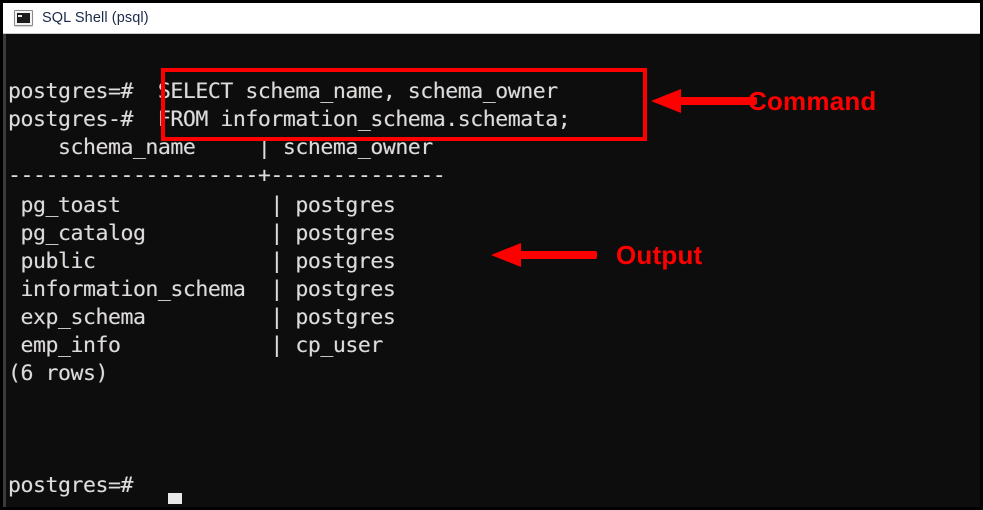 This screenshot has width=983, height=510. What do you see at coordinates (220, 147) in the screenshot?
I see `terminal-line-table-header: schema_name | schema_owner` at bounding box center [220, 147].